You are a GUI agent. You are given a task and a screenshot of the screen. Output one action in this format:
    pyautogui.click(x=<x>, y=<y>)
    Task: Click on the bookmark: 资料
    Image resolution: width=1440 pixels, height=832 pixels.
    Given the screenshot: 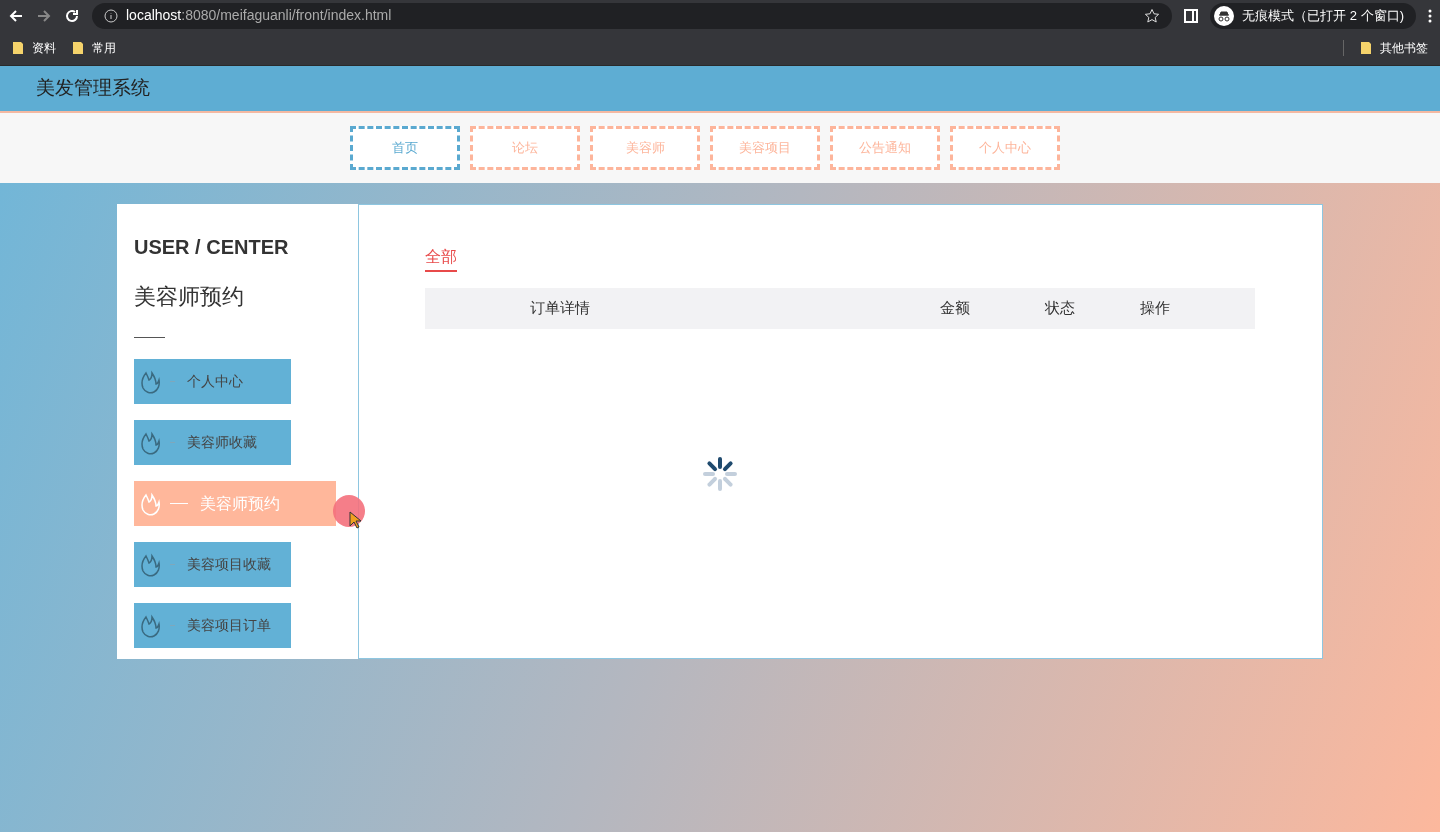 What is the action you would take?
    pyautogui.click(x=34, y=48)
    